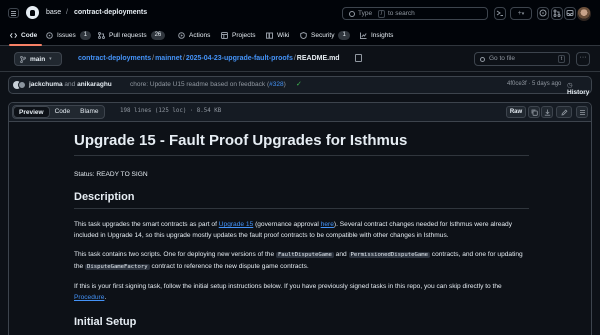 This screenshot has width=600, height=335. I want to click on breadcrumb-link-task: 2025-04-23-upgrade-fault-proofs, so click(239, 58).